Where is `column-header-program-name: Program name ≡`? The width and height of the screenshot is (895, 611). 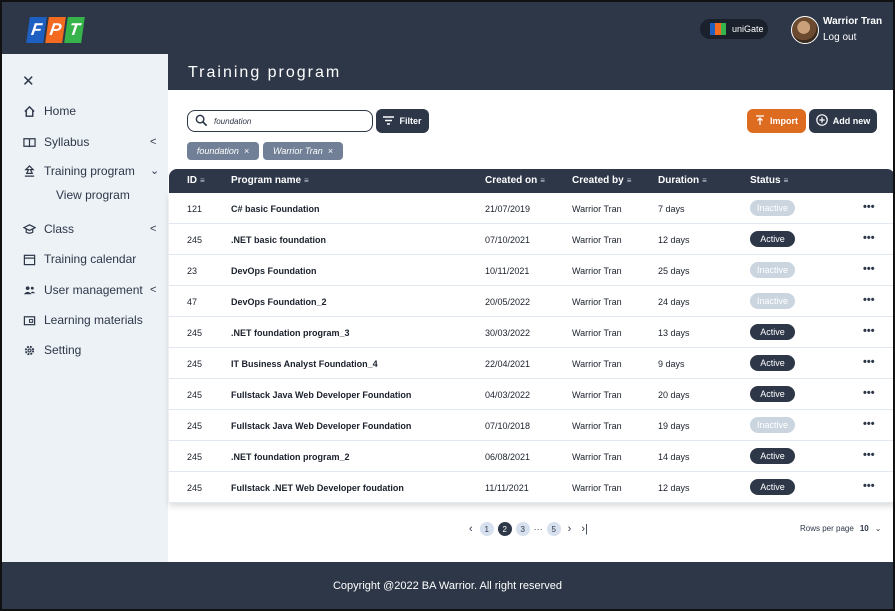
column-header-program-name: Program name ≡ is located at coordinates (270, 180).